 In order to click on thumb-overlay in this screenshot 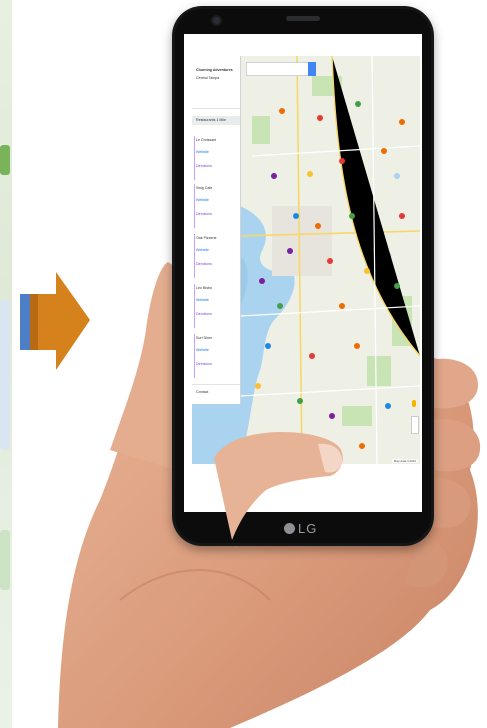, I will do `click(278, 486)`.